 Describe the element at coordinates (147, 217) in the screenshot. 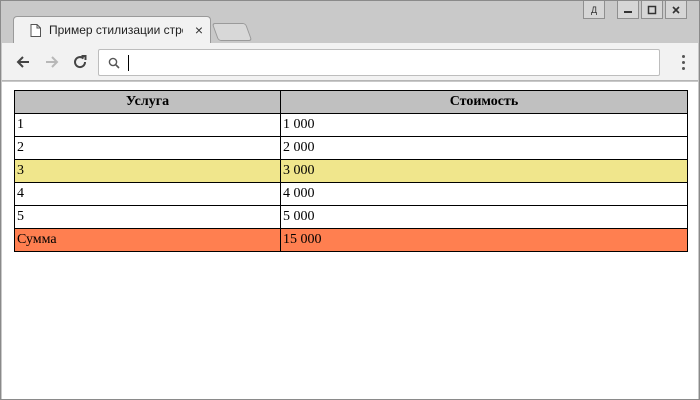

I see `cell-service: 5` at that location.